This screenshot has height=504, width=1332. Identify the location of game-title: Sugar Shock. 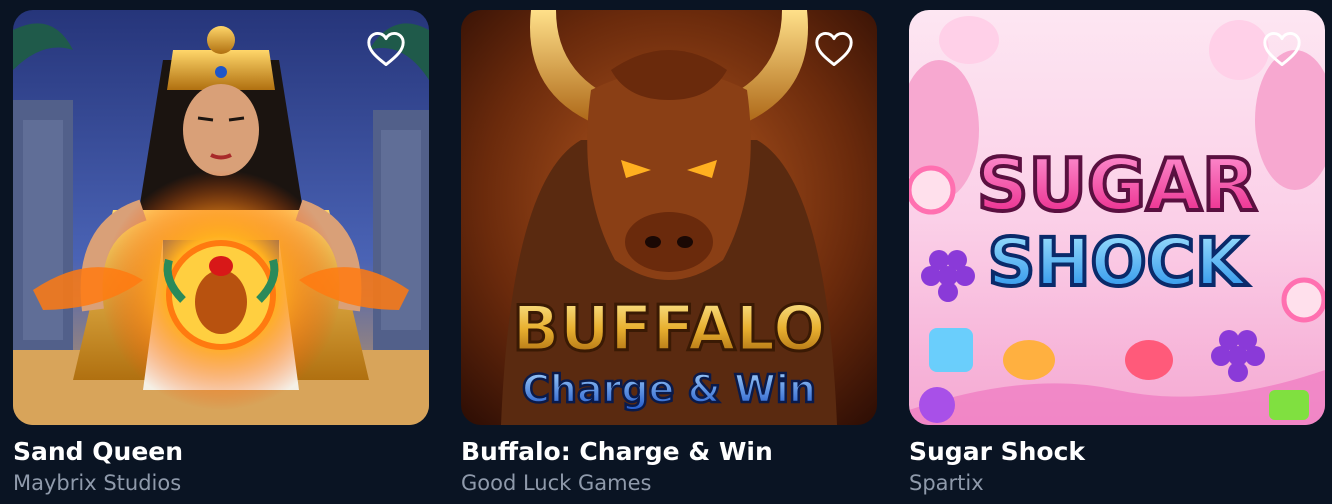
(1117, 452).